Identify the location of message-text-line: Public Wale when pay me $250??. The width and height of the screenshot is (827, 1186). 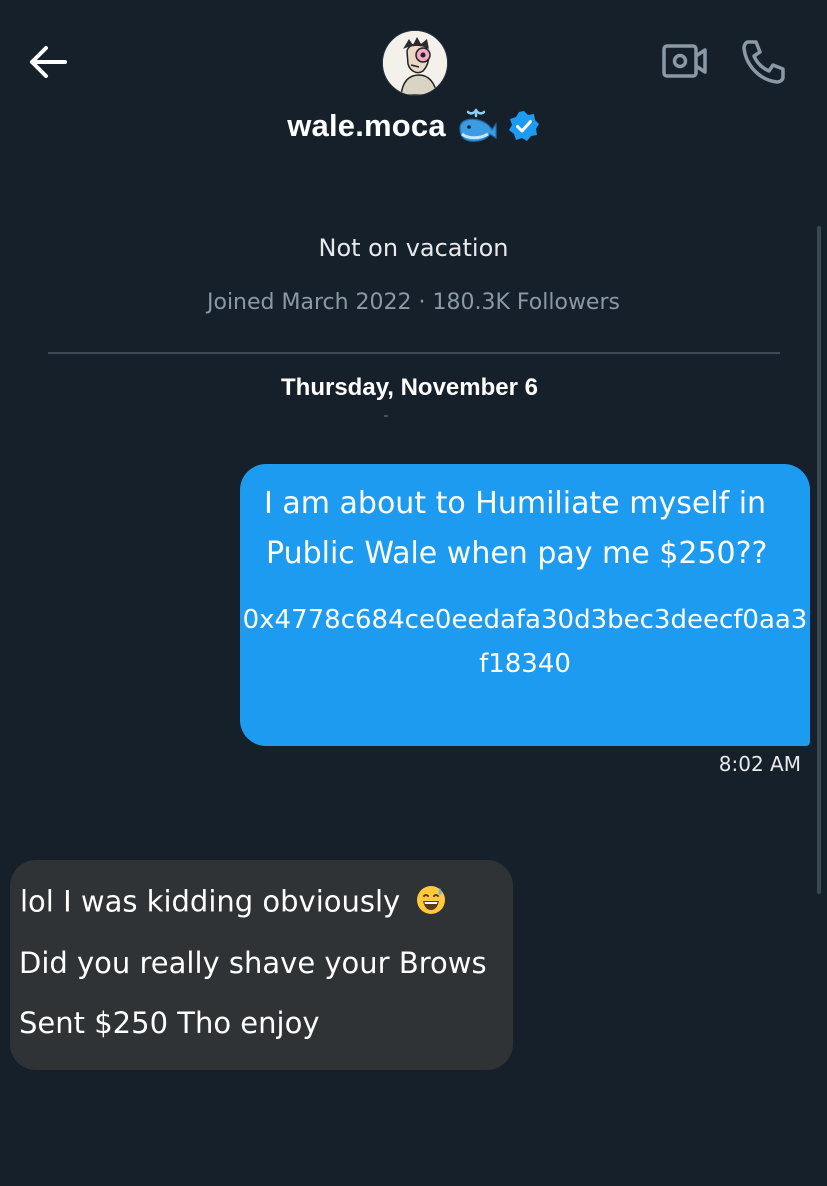
(517, 553).